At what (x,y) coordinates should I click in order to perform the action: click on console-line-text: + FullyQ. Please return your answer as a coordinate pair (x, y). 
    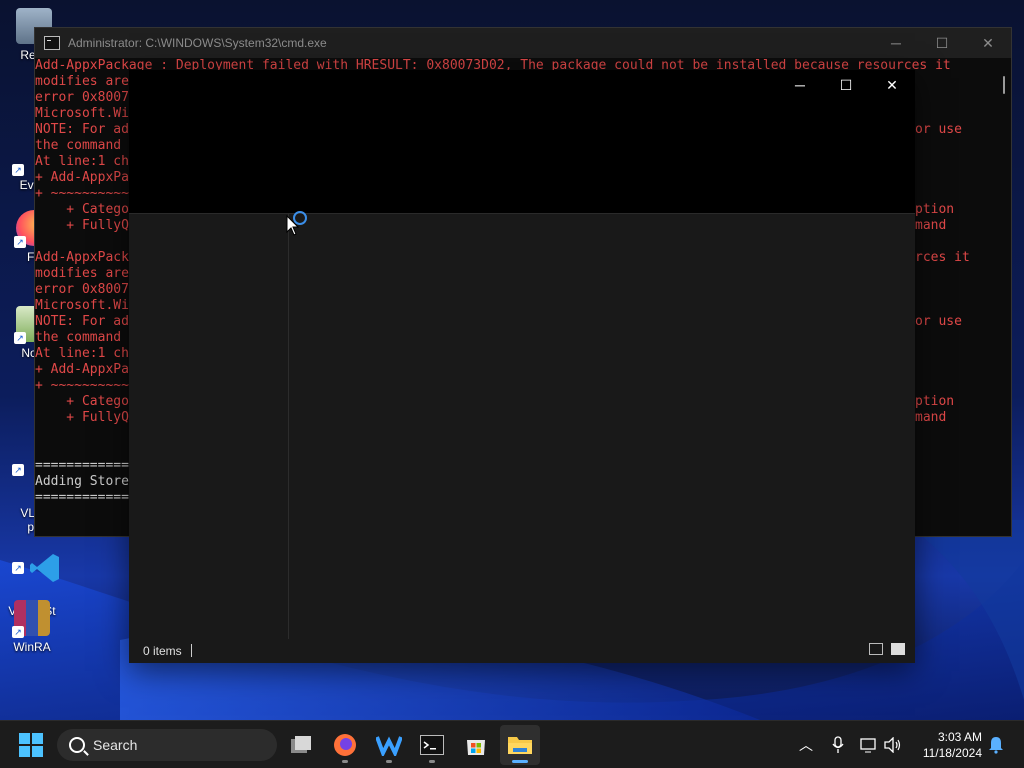
    Looking at the image, I should click on (82, 225).